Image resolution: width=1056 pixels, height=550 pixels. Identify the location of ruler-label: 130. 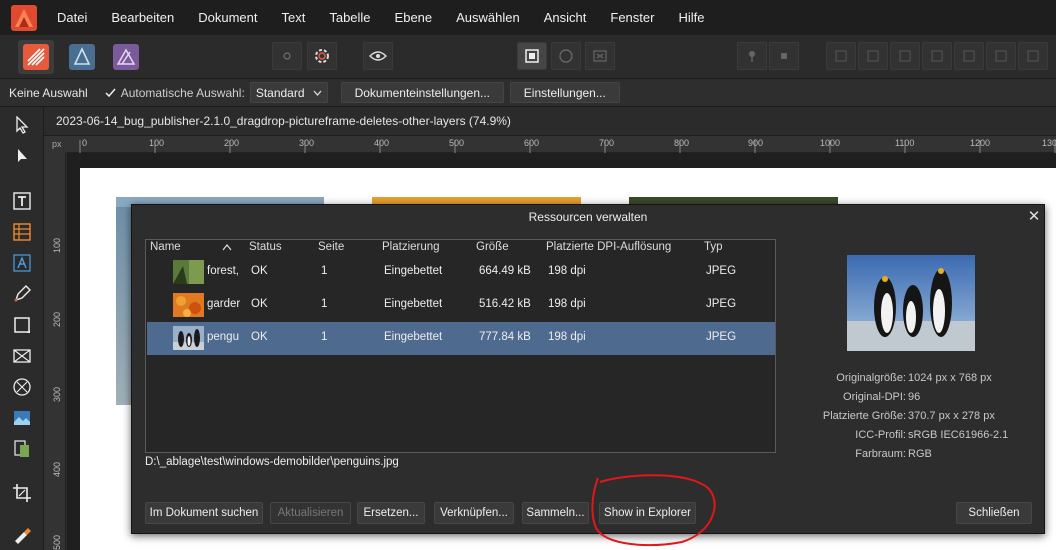
(1049, 143).